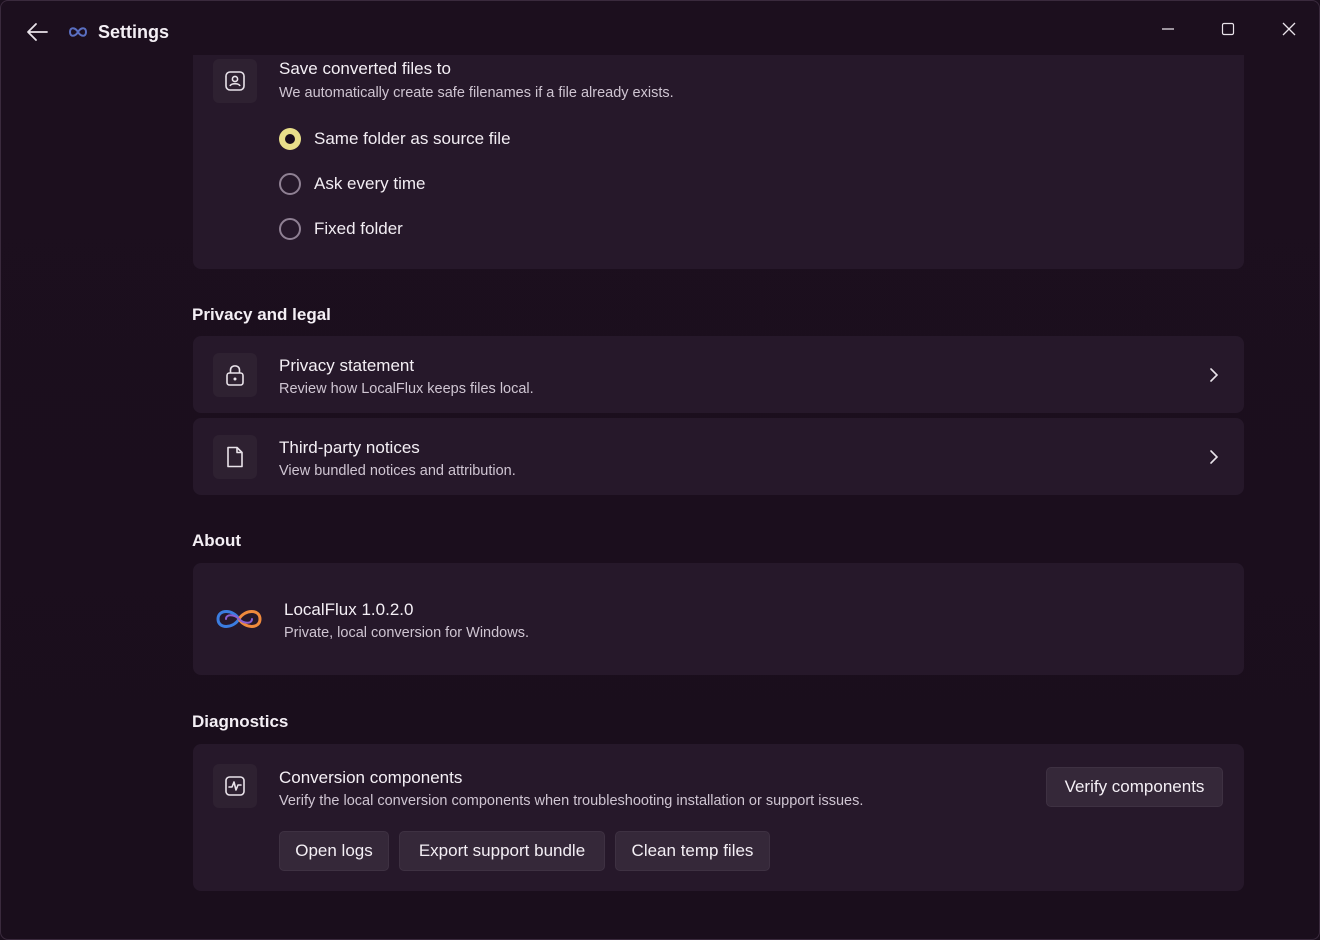 The height and width of the screenshot is (940, 1320). Describe the element at coordinates (358, 228) in the screenshot. I see `radio-label: Fixed folder` at that location.